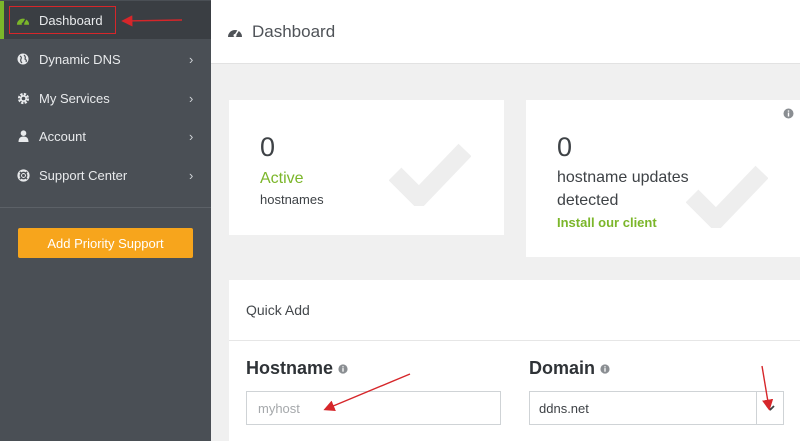 The image size is (800, 441). Describe the element at coordinates (656, 408) in the screenshot. I see `domain-select: ddns.net` at that location.